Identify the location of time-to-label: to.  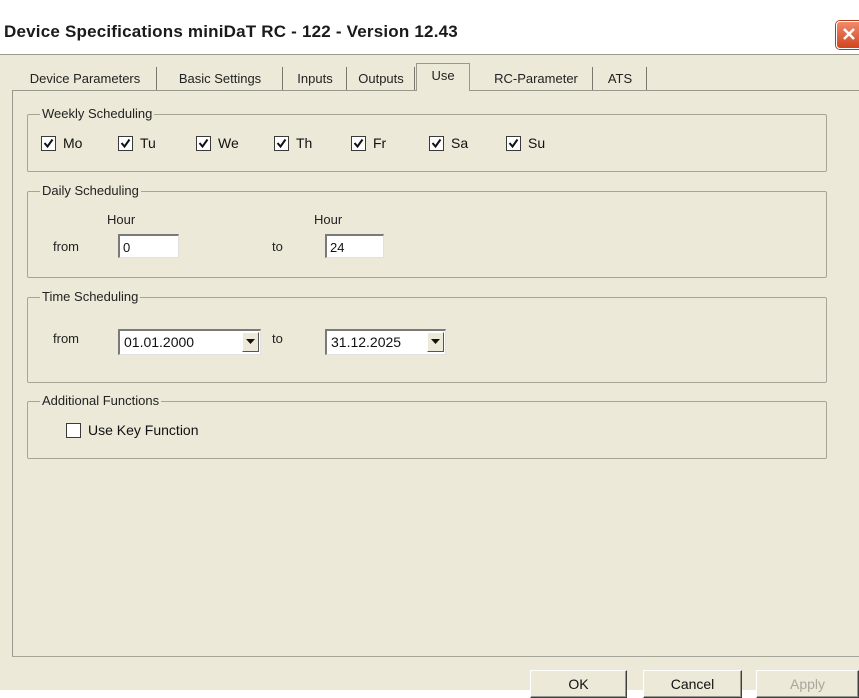
(277, 338).